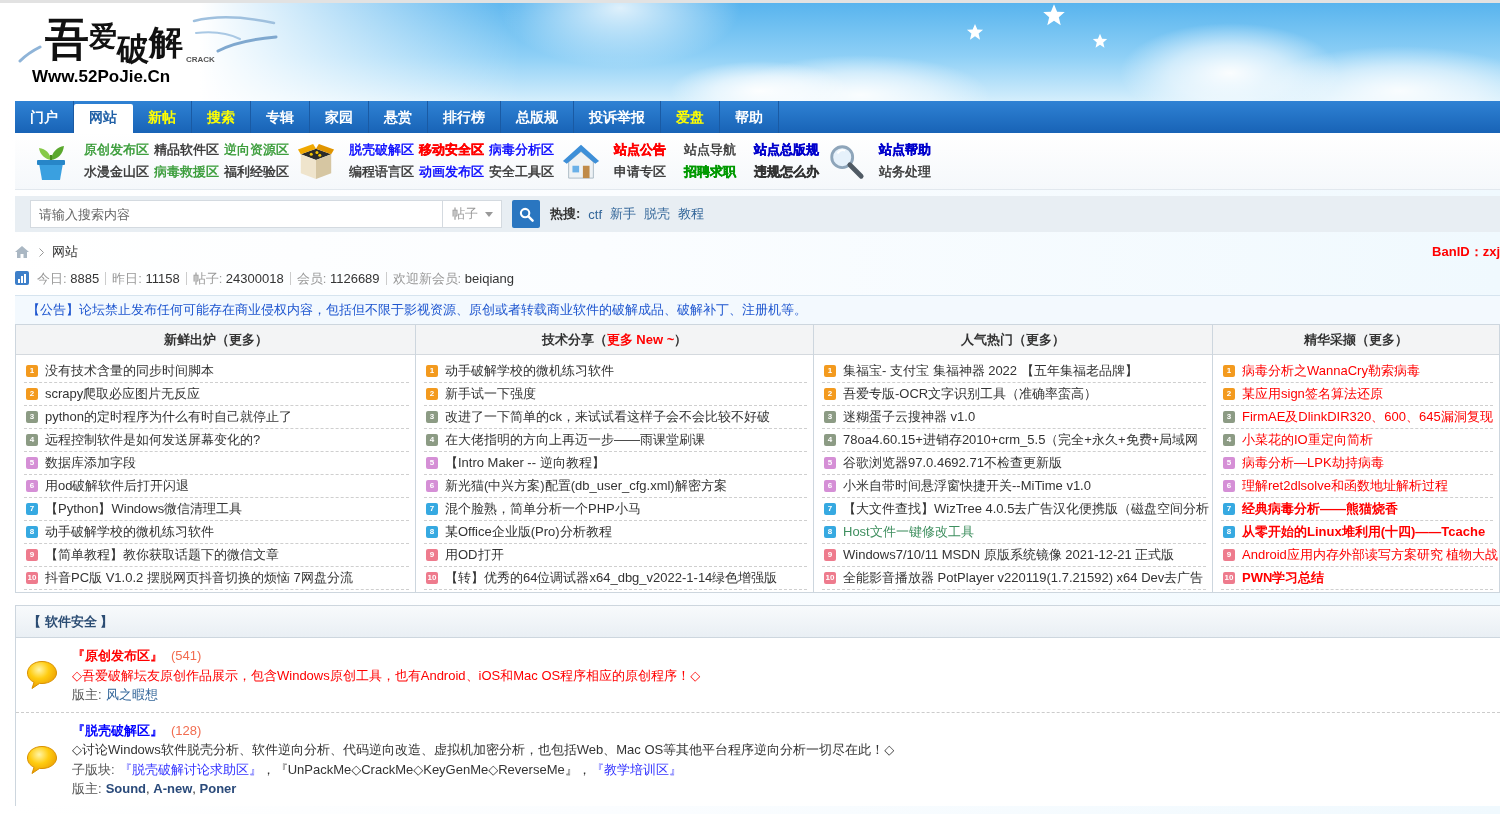 This screenshot has width=1500, height=814. I want to click on topic-link: 远程控制软件是如何发送屏幕变化的?, so click(153, 440).